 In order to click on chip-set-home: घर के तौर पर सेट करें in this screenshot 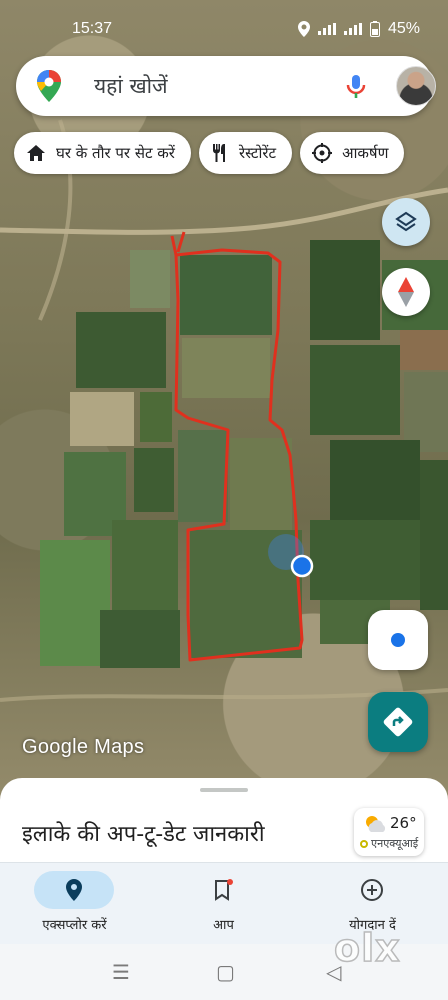, I will do `click(102, 153)`.